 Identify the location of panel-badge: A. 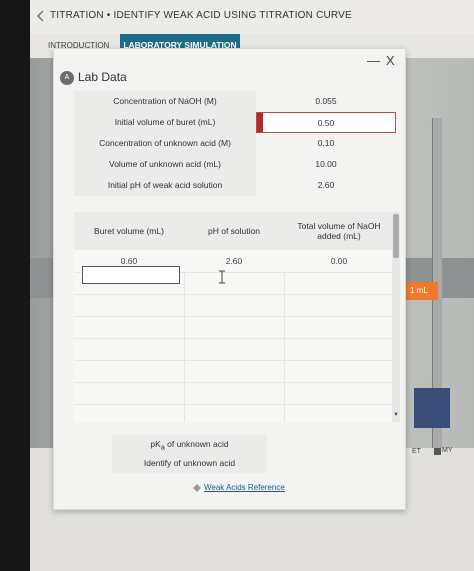
(67, 78).